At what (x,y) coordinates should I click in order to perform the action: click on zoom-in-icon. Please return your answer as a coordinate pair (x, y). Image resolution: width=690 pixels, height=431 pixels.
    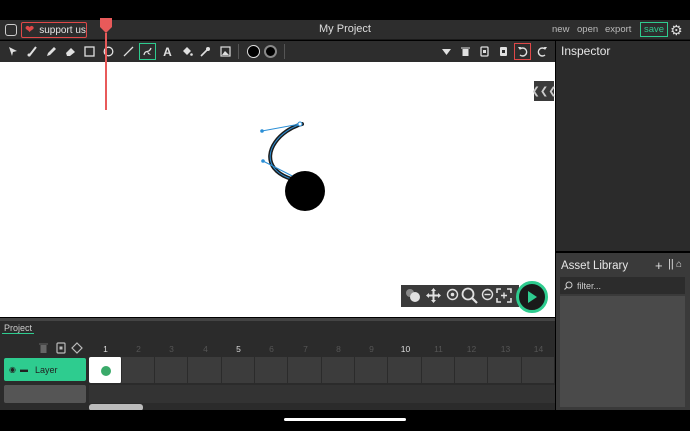
    Looking at the image, I should click on (469, 296).